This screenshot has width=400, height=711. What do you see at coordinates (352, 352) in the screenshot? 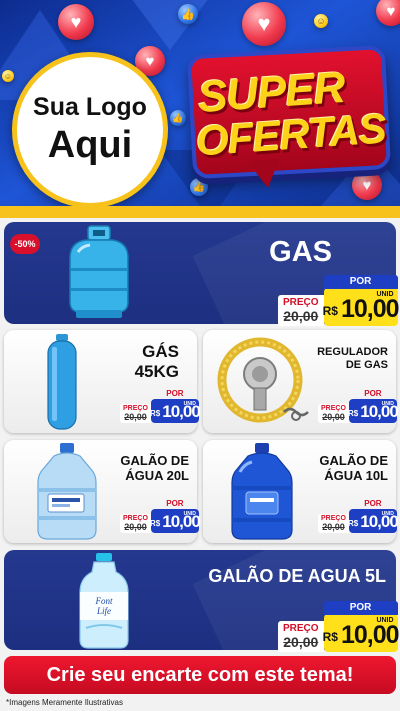
I see `product-title-line1: REGULADOR` at bounding box center [352, 352].